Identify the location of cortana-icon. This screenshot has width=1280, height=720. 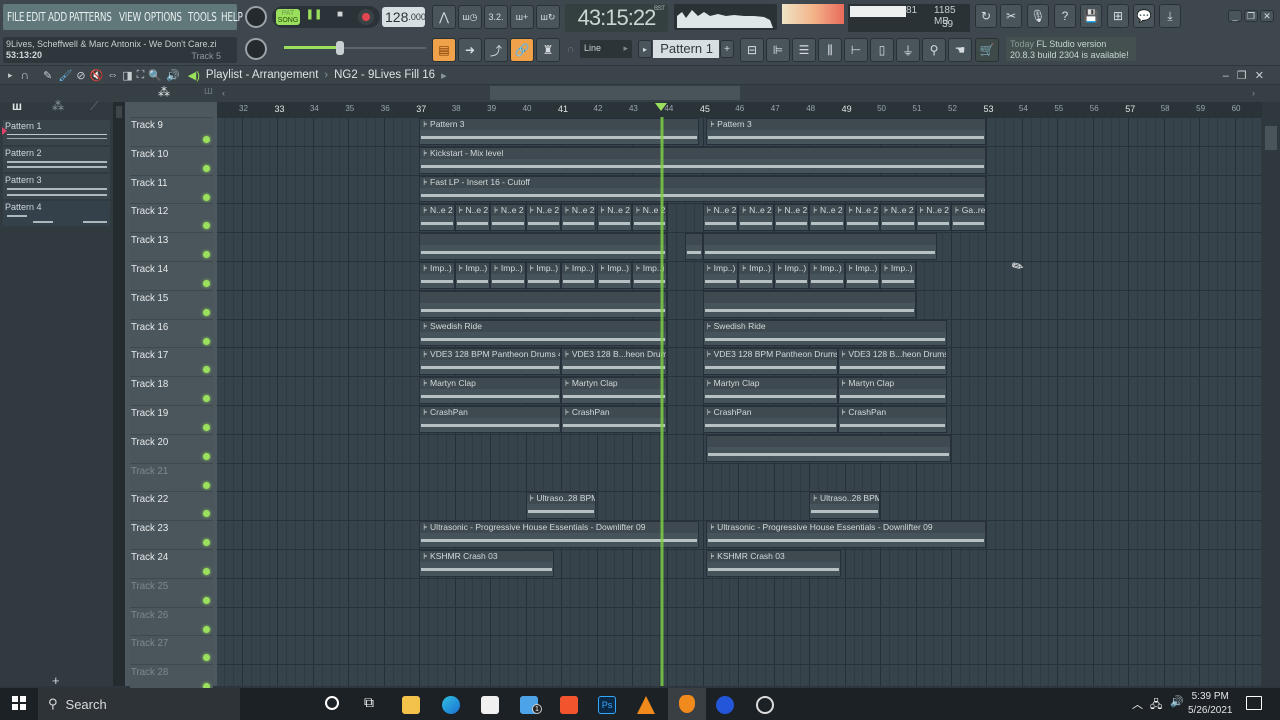
(332, 703).